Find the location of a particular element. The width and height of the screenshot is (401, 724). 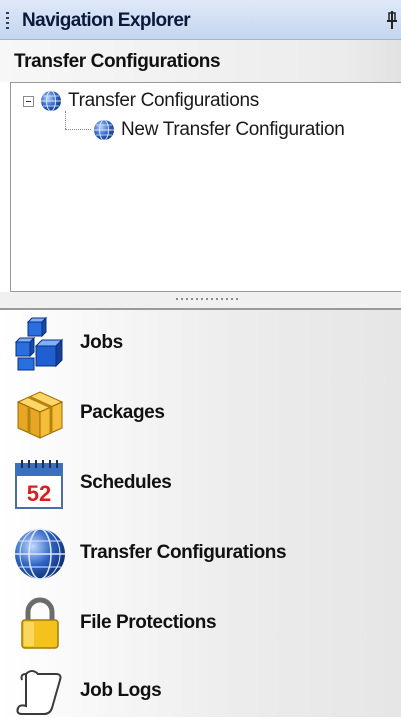

padlock-icon is located at coordinates (40, 623).